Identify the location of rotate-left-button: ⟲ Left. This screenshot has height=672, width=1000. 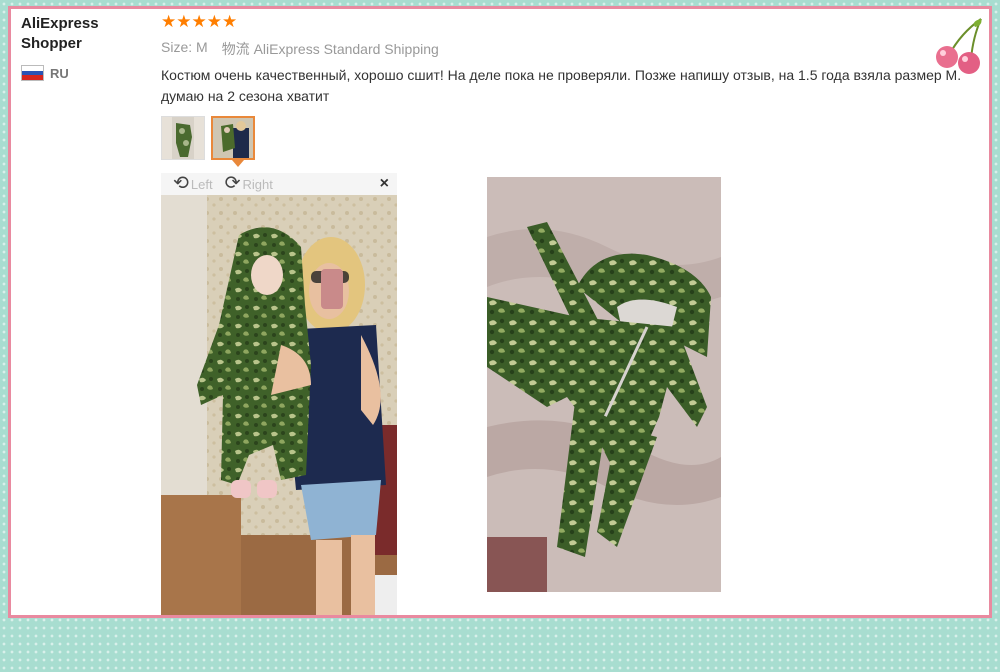
(193, 184).